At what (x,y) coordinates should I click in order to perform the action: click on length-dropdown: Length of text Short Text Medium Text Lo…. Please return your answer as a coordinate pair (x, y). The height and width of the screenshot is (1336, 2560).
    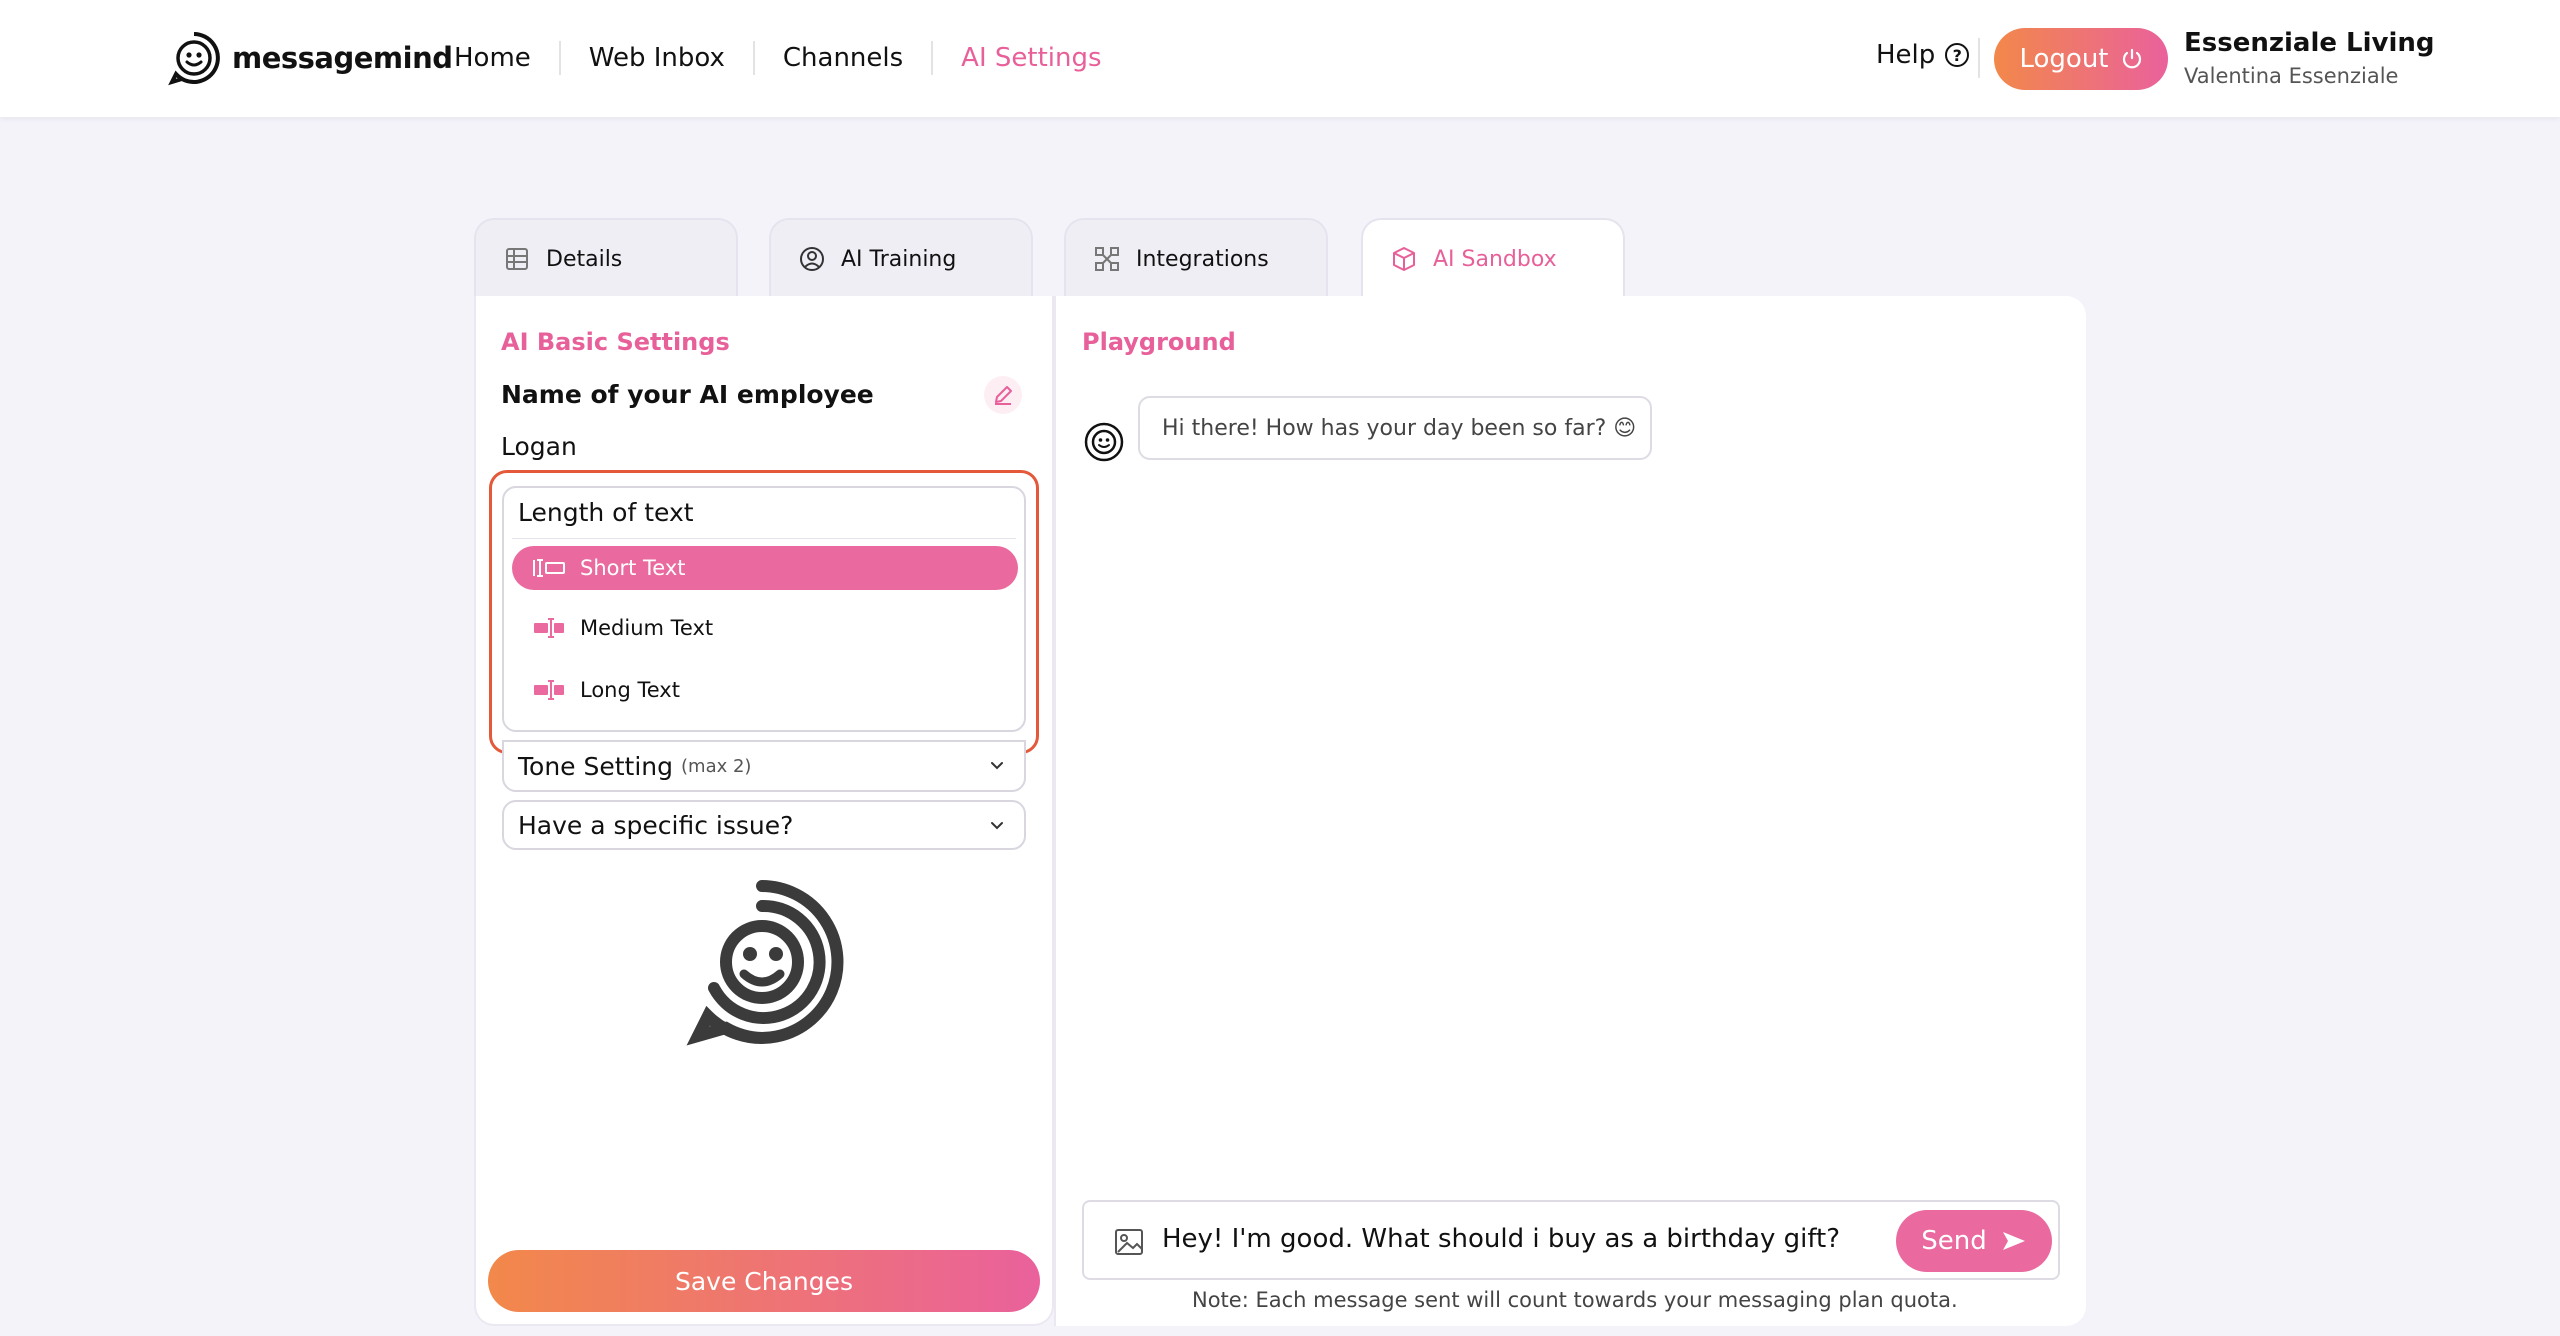
    Looking at the image, I should click on (764, 609).